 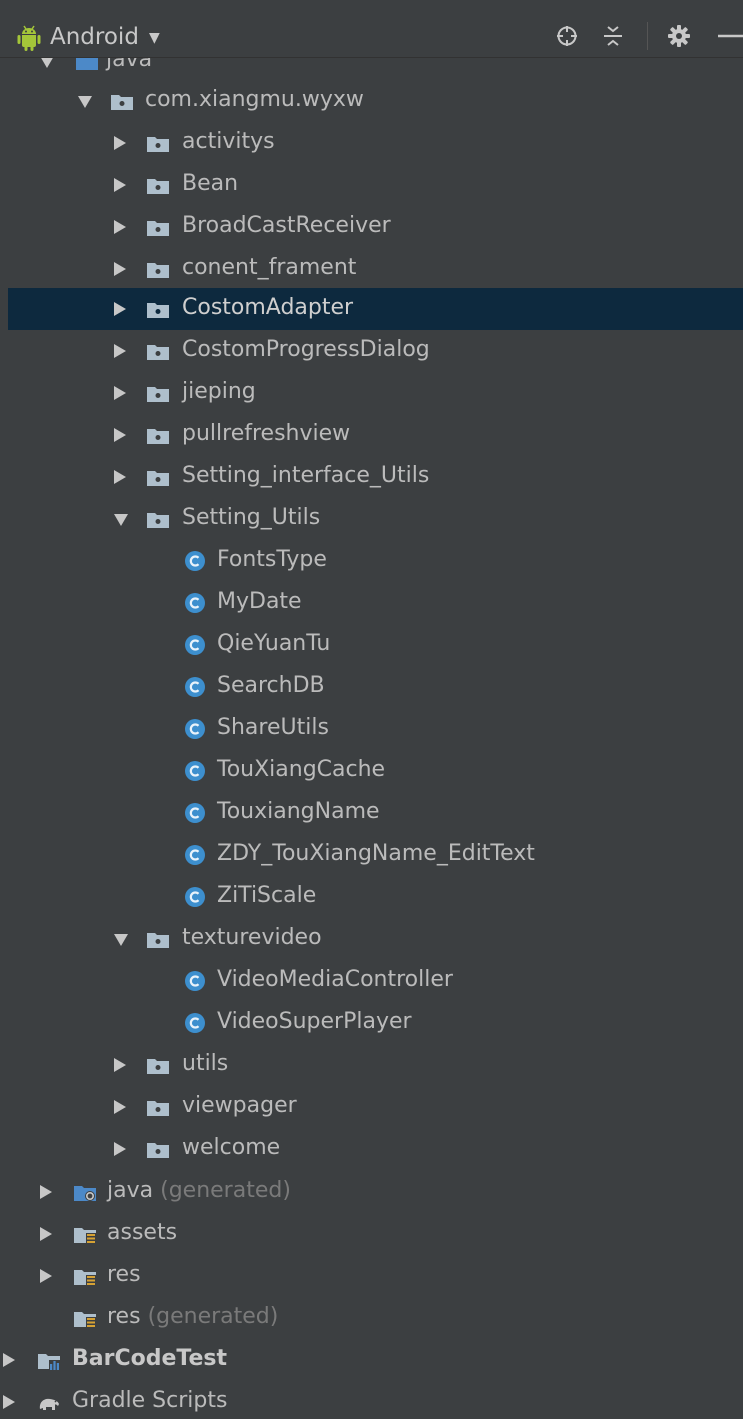 I want to click on minimize-icon, so click(x=727, y=36).